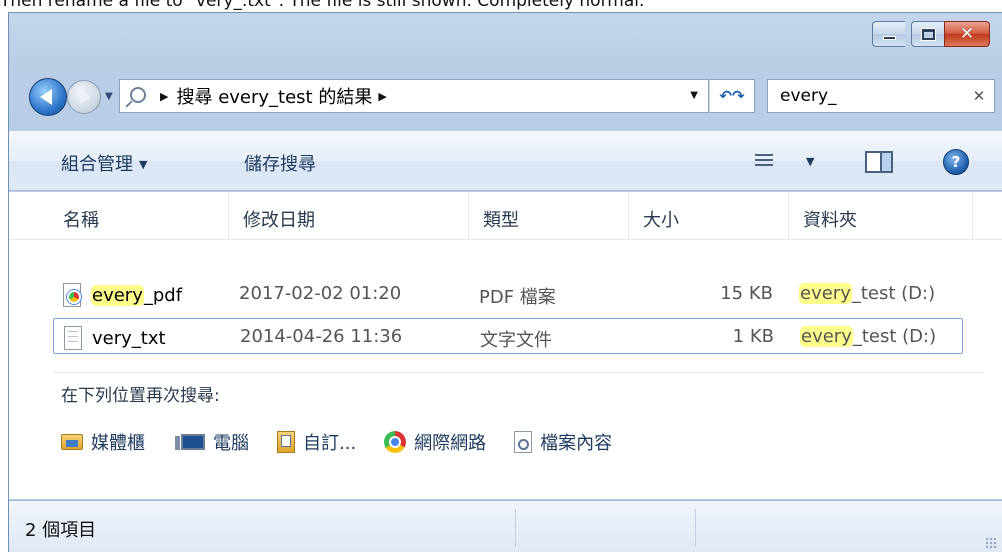 This screenshot has width=1002, height=552. Describe the element at coordinates (563, 442) in the screenshot. I see `location-file-contents: 檔案內容` at that location.